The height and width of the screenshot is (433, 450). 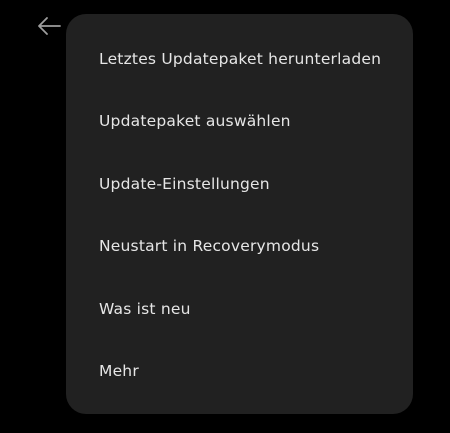 What do you see at coordinates (209, 246) in the screenshot?
I see `menu-item-label: Neustart in Recoverymodus` at bounding box center [209, 246].